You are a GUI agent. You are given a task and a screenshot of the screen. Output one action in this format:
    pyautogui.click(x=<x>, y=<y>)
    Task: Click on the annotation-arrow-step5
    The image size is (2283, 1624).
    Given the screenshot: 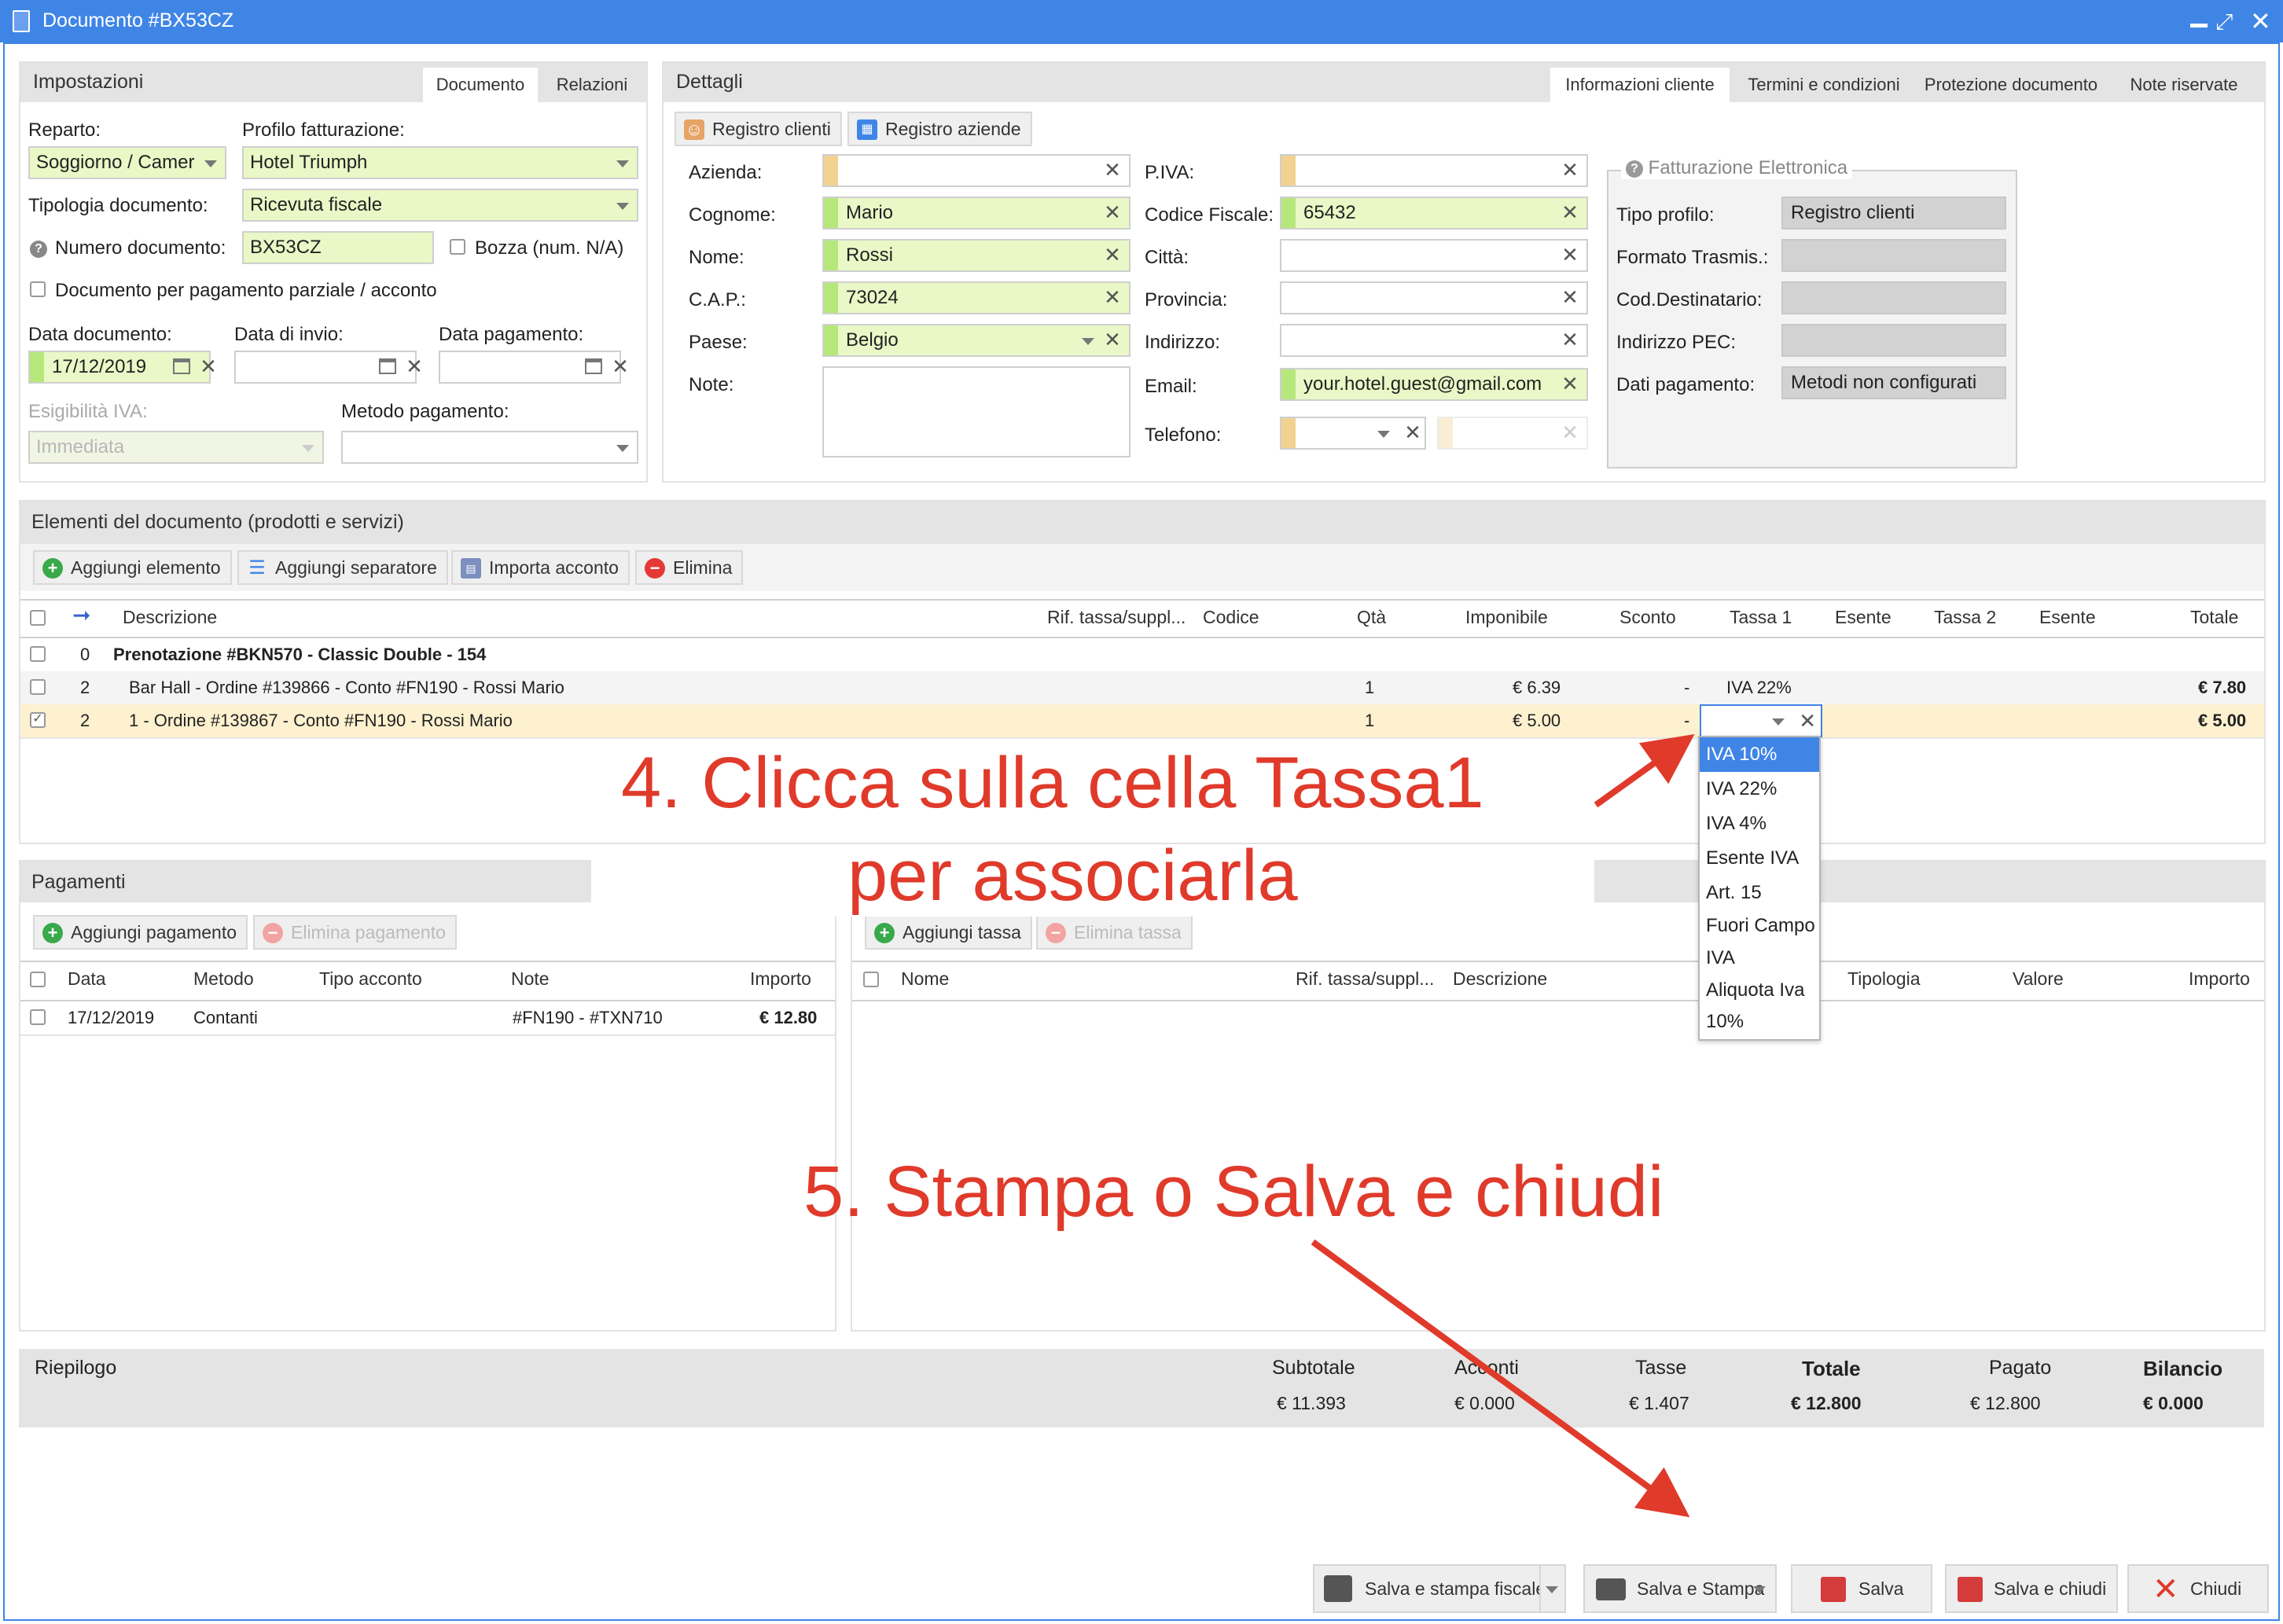 What is the action you would take?
    pyautogui.click(x=1501, y=1378)
    